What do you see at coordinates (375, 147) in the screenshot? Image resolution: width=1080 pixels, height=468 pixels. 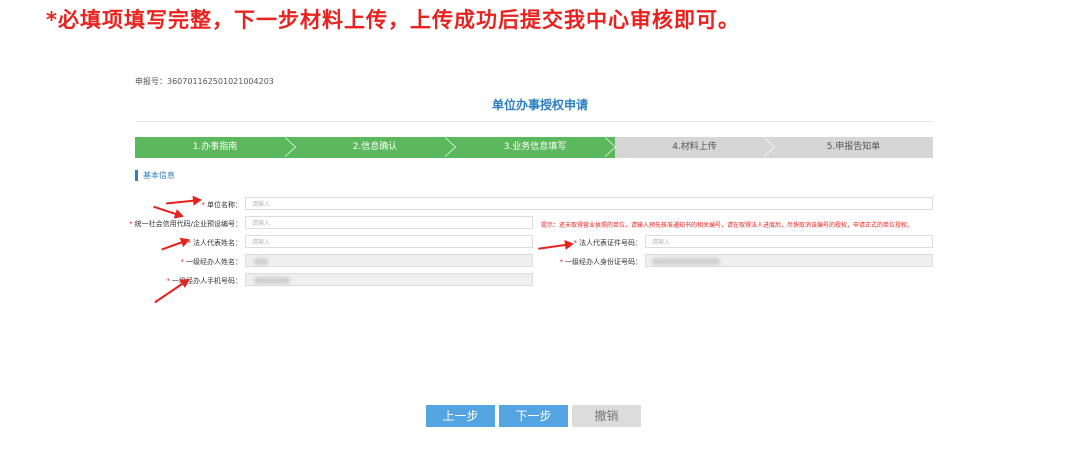 I see `step-confirm: 2.信息确认` at bounding box center [375, 147].